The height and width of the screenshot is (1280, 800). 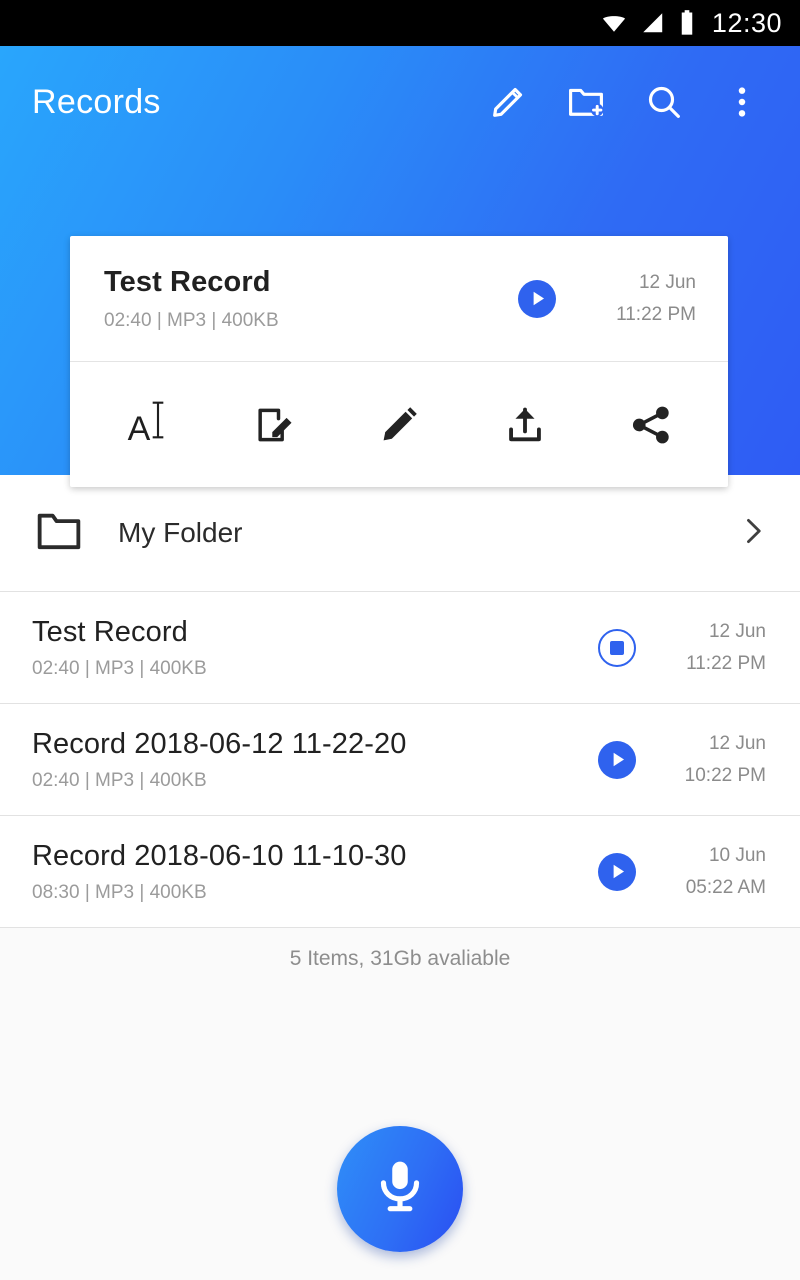 What do you see at coordinates (400, 102) in the screenshot?
I see `app-bar: Records` at bounding box center [400, 102].